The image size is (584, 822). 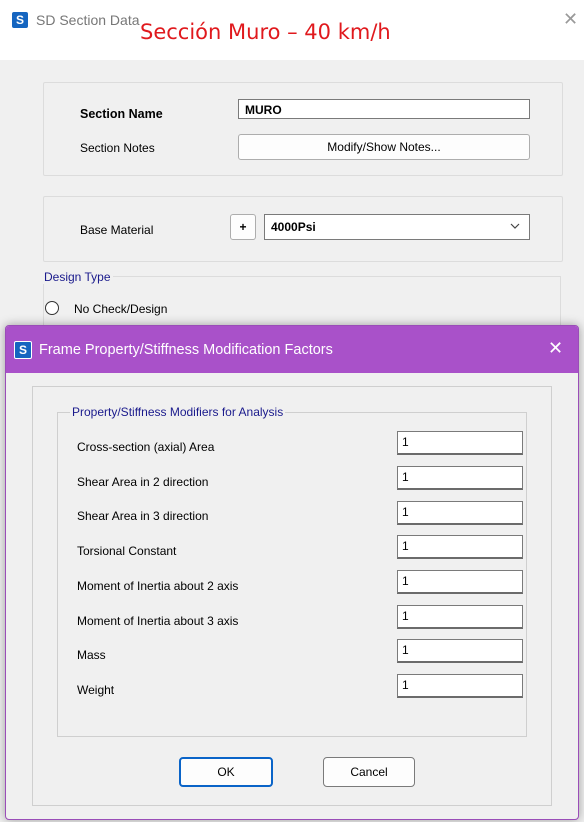 I want to click on modifier-label-weight: Weight, so click(x=96, y=690).